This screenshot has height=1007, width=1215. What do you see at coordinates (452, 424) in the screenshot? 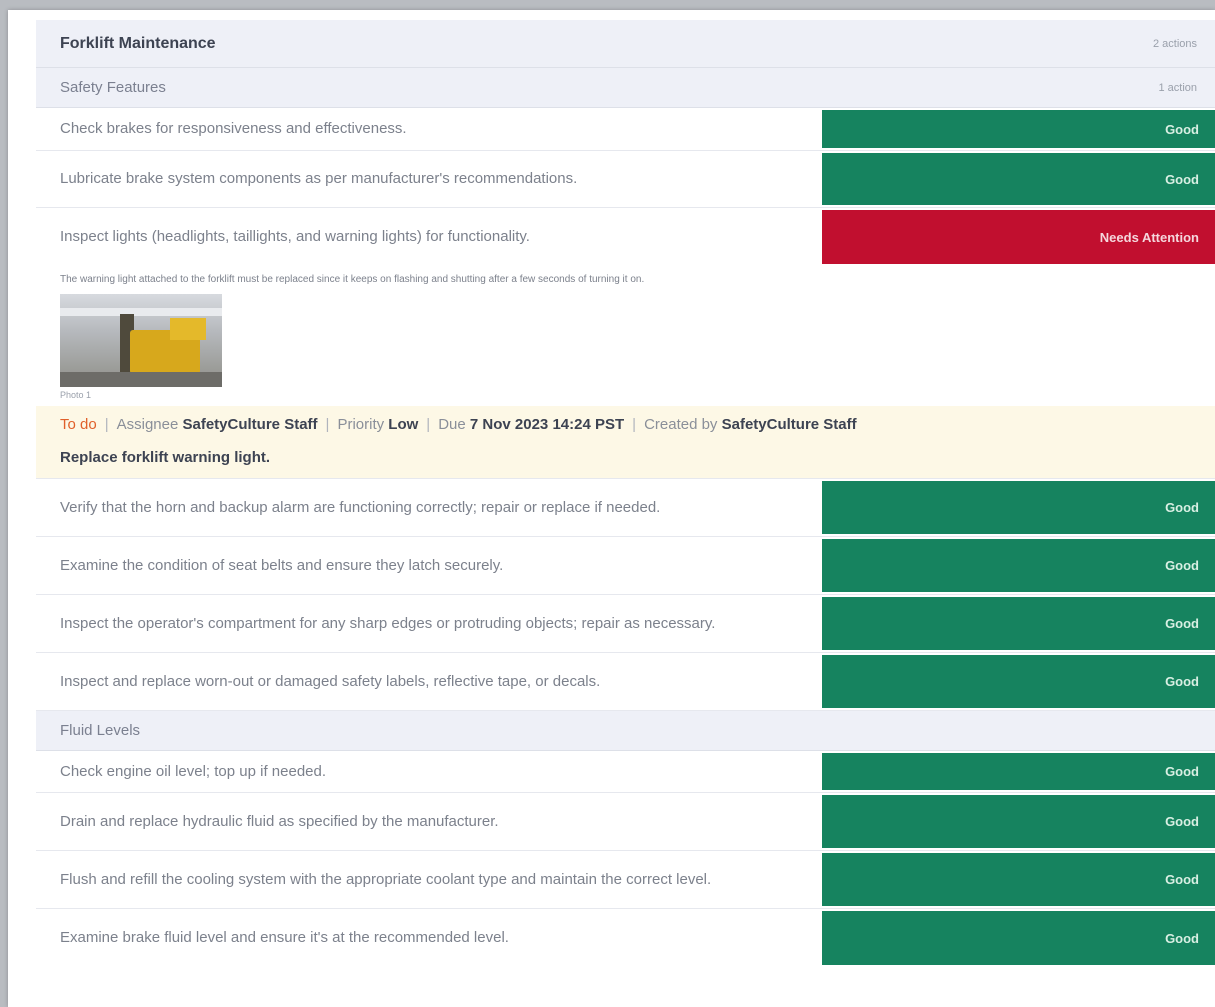
I see `due-label: Due` at bounding box center [452, 424].